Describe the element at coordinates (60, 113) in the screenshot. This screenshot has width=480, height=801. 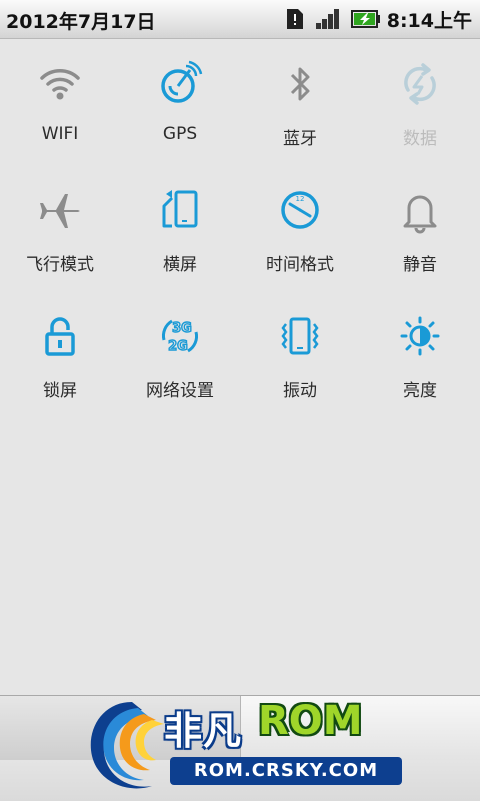
I see `toggle-wifi: WIFI` at that location.